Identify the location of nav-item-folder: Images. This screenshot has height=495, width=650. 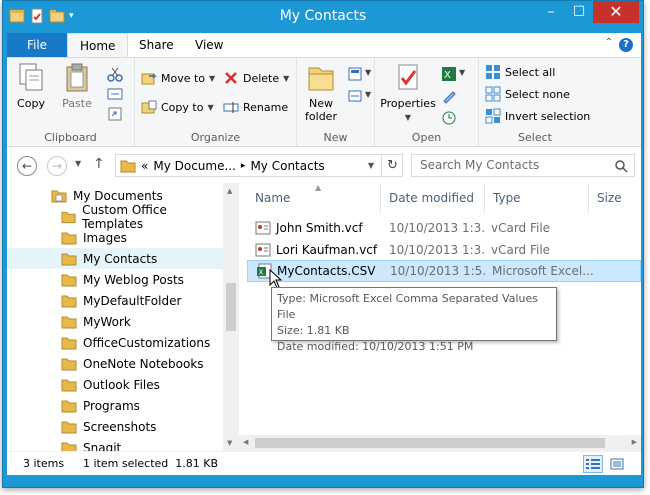
(115, 237).